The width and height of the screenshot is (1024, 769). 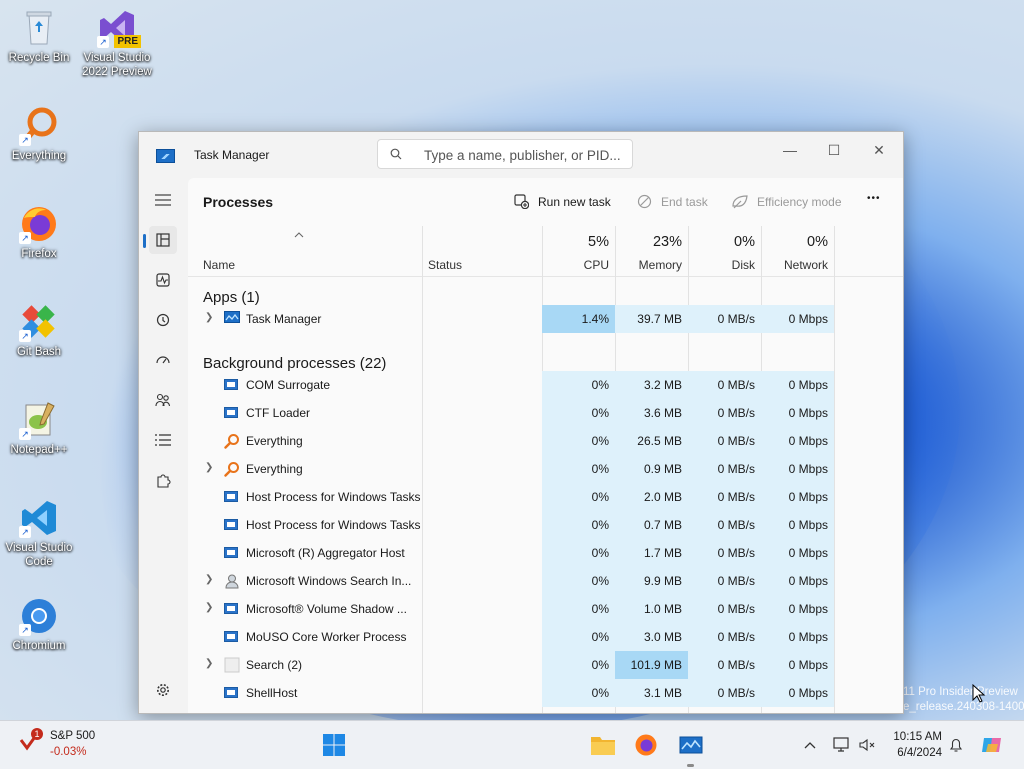 I want to click on network-tray-icon, so click(x=842, y=745).